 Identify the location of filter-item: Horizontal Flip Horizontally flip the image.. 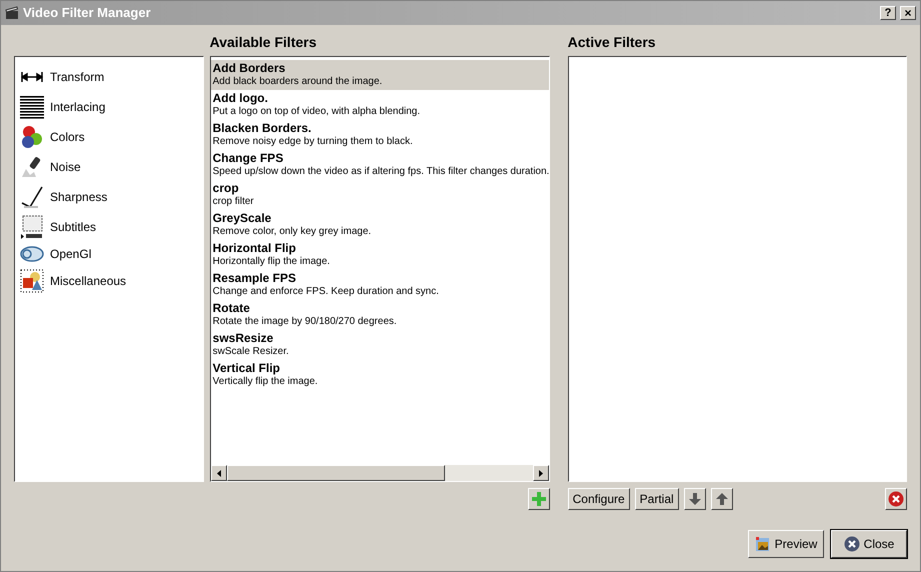
(379, 255).